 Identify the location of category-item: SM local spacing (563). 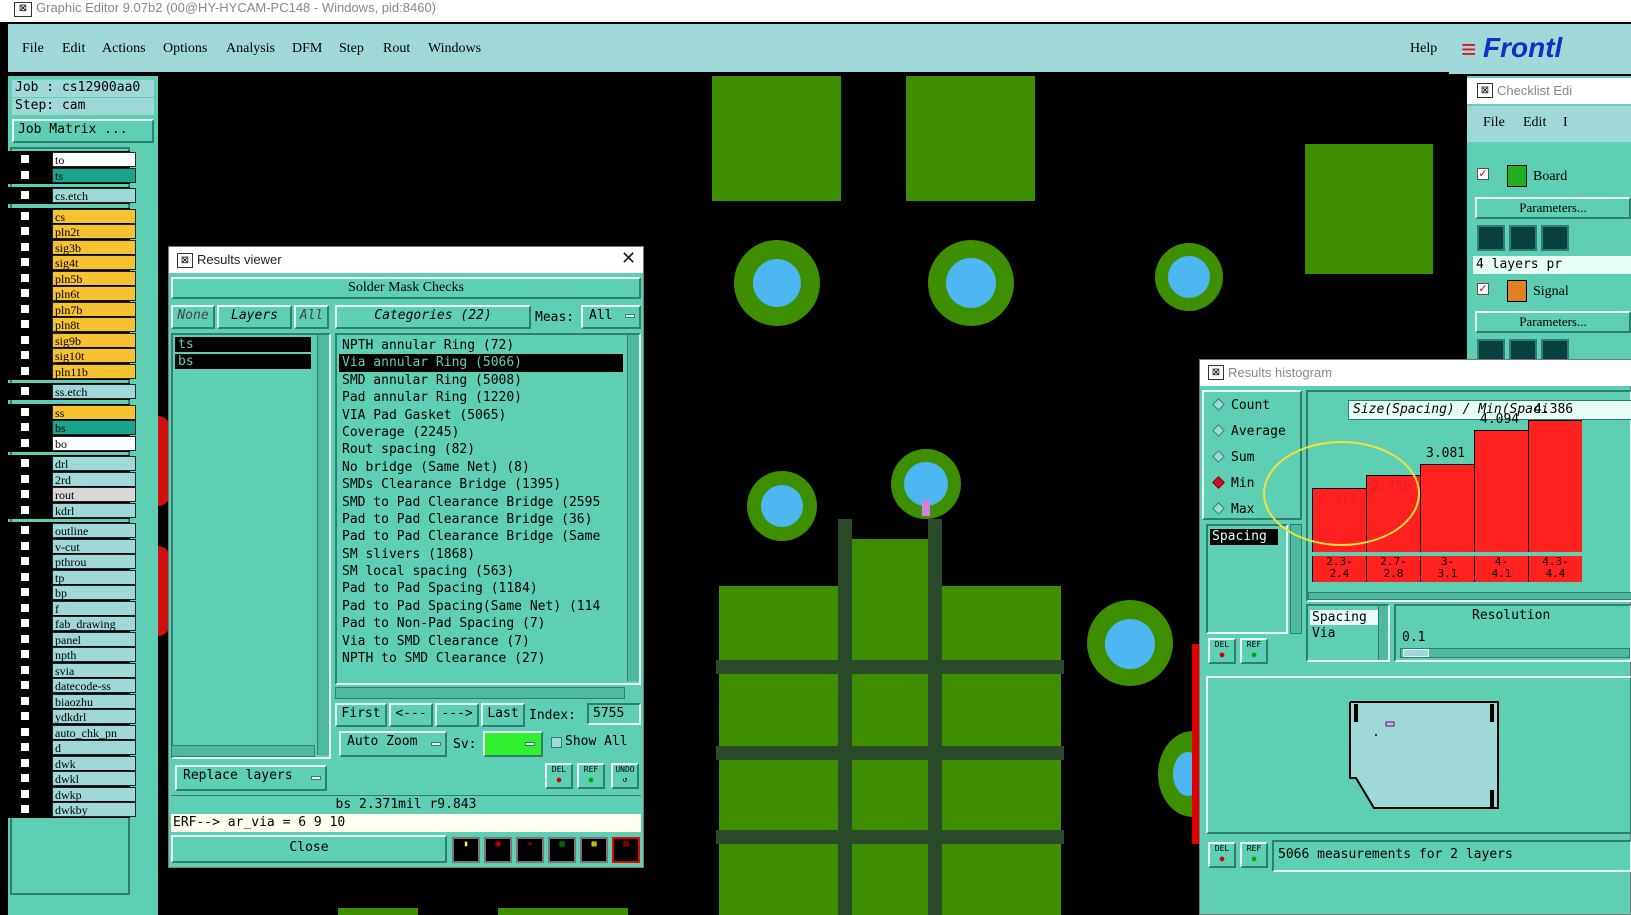
(481, 571).